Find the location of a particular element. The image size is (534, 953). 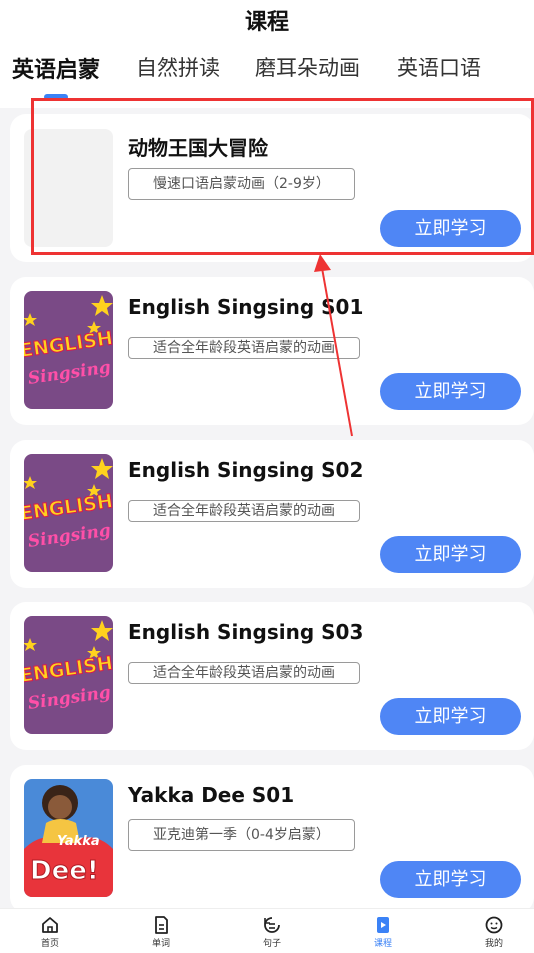

sentence-icon is located at coordinates (272, 925).